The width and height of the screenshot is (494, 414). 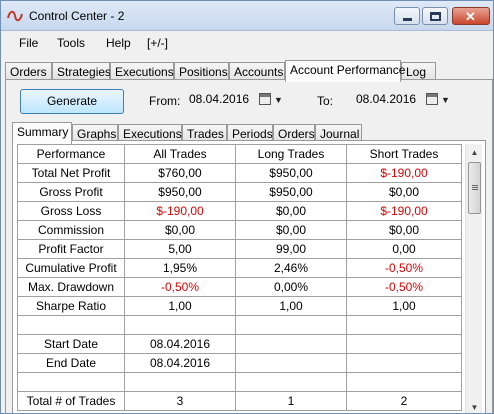 What do you see at coordinates (474, 406) in the screenshot?
I see `scroll-down-icon: ▼` at bounding box center [474, 406].